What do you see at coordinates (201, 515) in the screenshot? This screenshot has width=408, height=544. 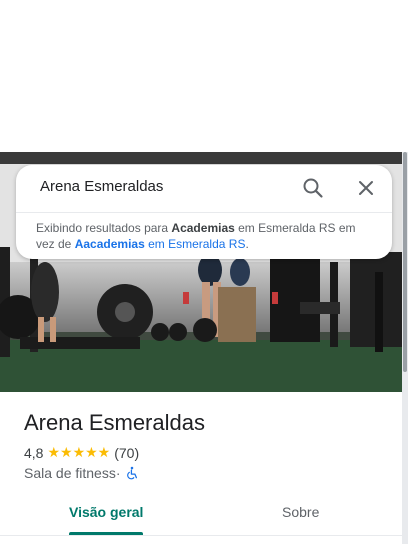 I see `place-tabs: Visão geral Sobre` at bounding box center [201, 515].